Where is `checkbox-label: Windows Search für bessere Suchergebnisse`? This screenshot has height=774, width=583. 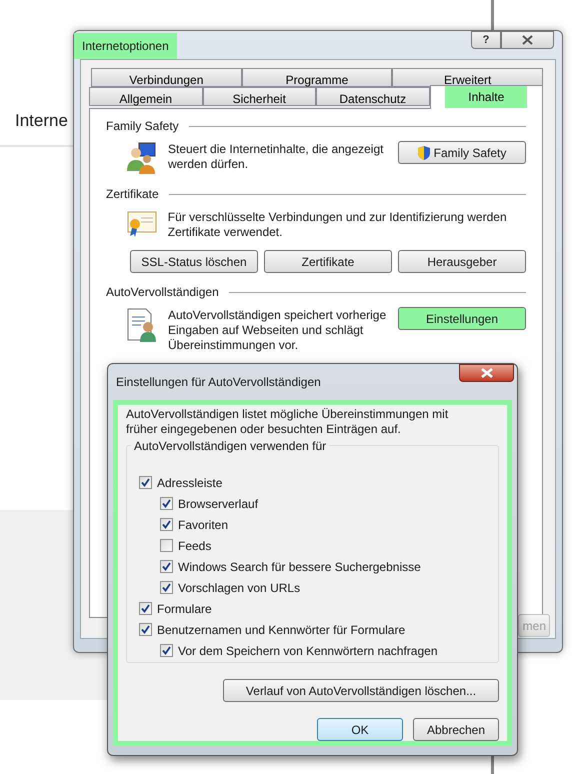
checkbox-label: Windows Search für bessere Suchergebnisse is located at coordinates (299, 567).